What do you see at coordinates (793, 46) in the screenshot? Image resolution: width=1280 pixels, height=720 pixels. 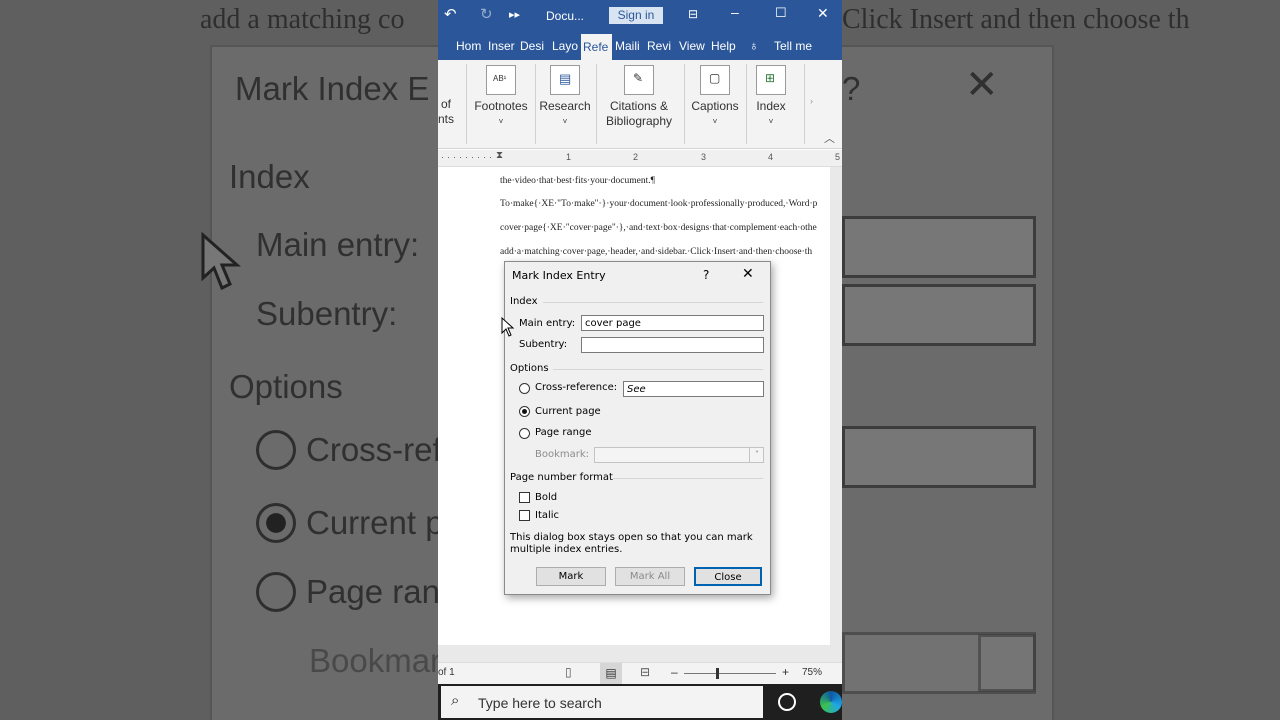 I see `tell-me-search: Tell me` at bounding box center [793, 46].